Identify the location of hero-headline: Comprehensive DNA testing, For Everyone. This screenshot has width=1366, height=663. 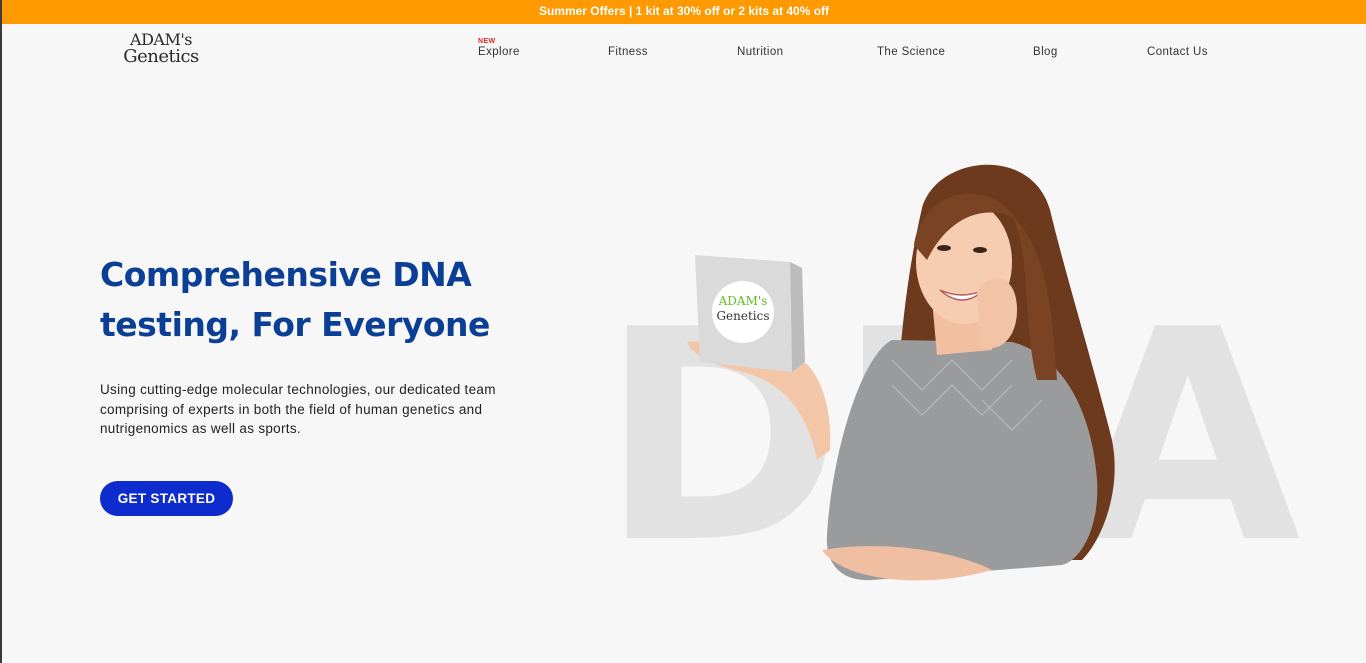
(295, 300).